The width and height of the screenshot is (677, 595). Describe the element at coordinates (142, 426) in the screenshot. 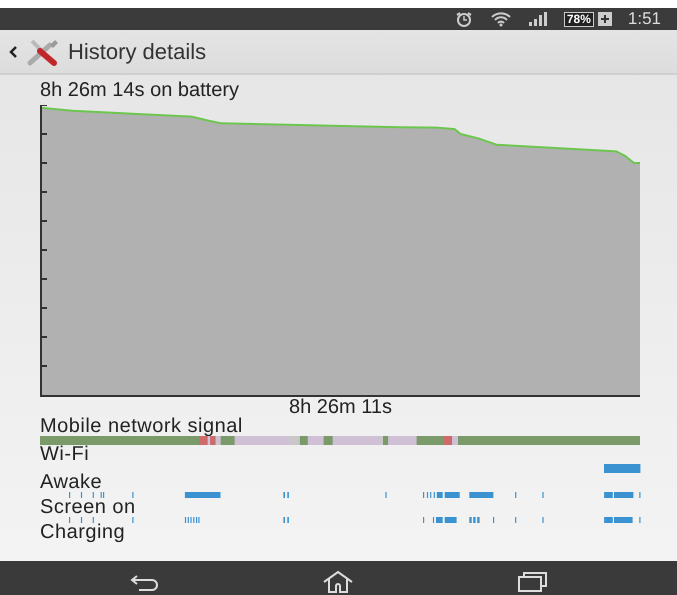

I see `timeline-label: Mobile network signal` at that location.